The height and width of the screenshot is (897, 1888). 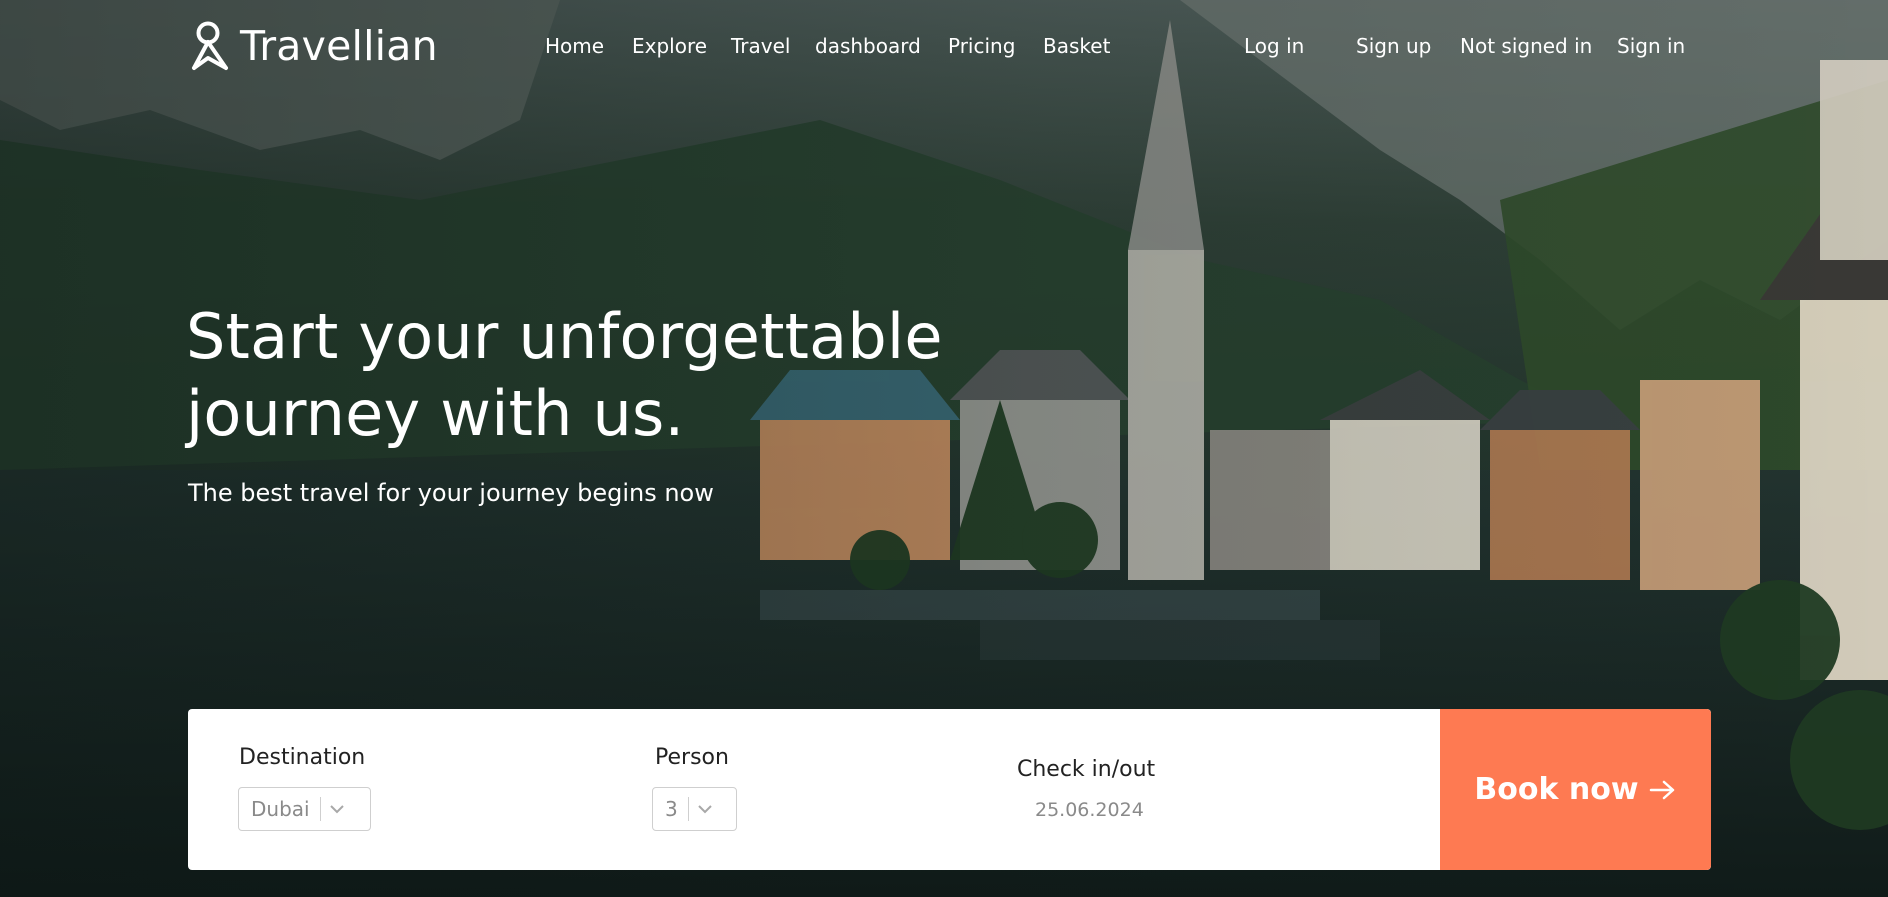 I want to click on person-value: 3, so click(x=671, y=809).